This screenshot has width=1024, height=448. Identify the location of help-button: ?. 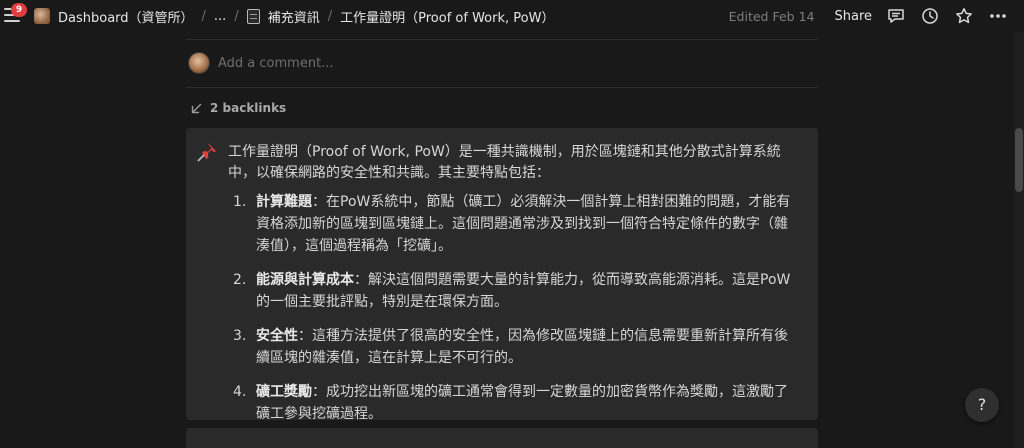
(982, 405).